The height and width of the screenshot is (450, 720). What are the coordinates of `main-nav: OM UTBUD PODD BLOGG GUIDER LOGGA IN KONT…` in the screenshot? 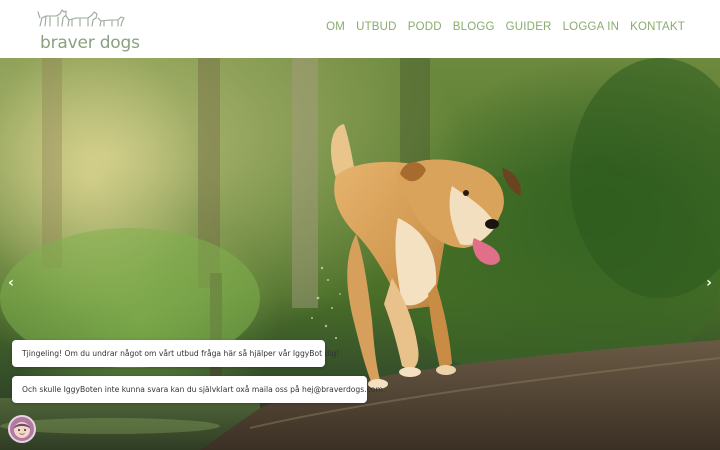 It's located at (500, 27).